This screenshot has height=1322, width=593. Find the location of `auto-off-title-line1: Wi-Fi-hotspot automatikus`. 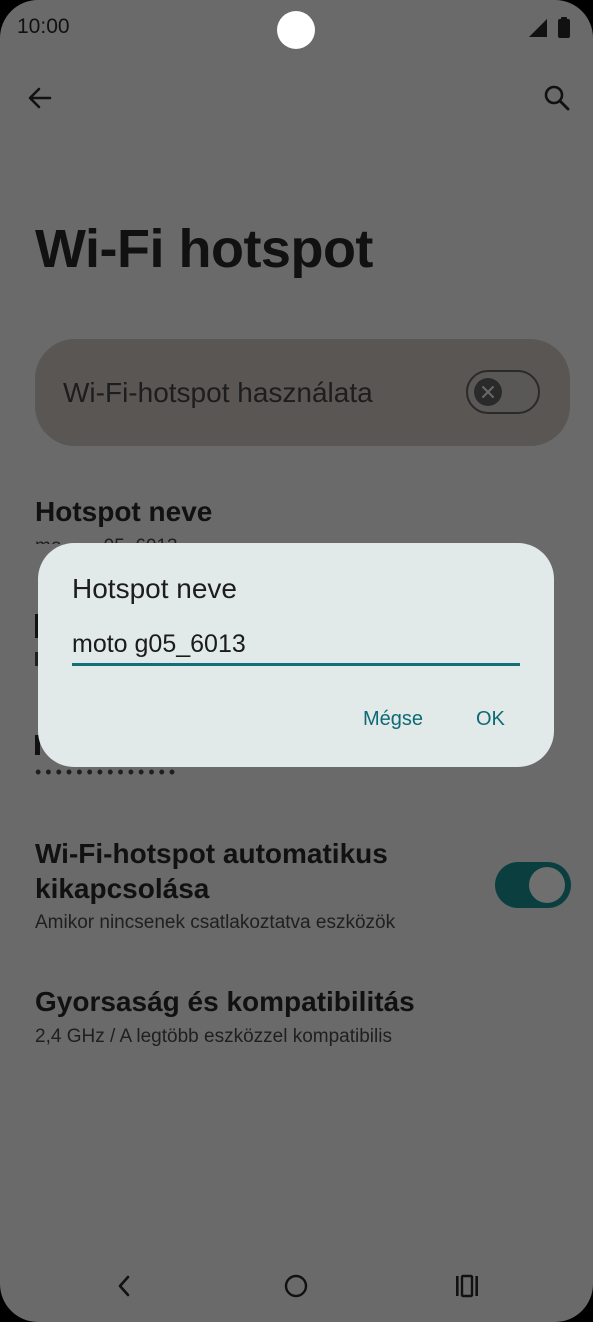

auto-off-title-line1: Wi-Fi-hotspot automatikus is located at coordinates (211, 854).